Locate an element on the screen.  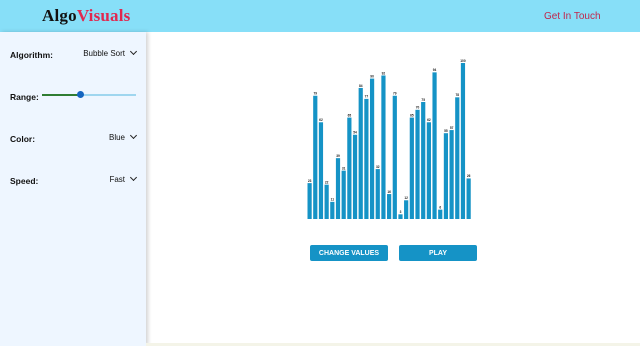
speed-select-value: Fast is located at coordinates (117, 179).